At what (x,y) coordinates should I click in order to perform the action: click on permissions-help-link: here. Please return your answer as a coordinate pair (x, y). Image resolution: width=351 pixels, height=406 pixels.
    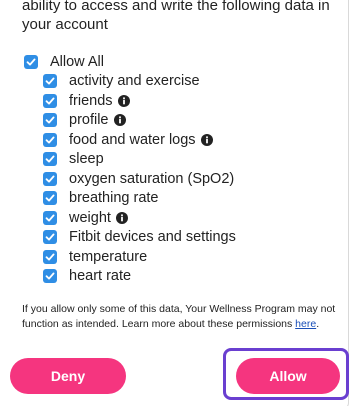
    Looking at the image, I should click on (305, 324).